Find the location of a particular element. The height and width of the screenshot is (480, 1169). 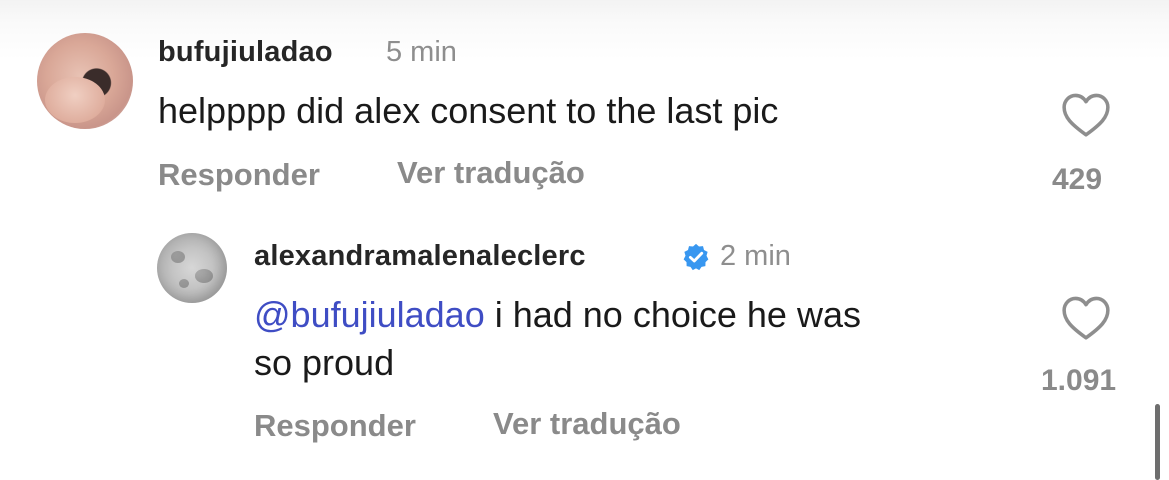

comment-text-line-2: so proud is located at coordinates (324, 362).